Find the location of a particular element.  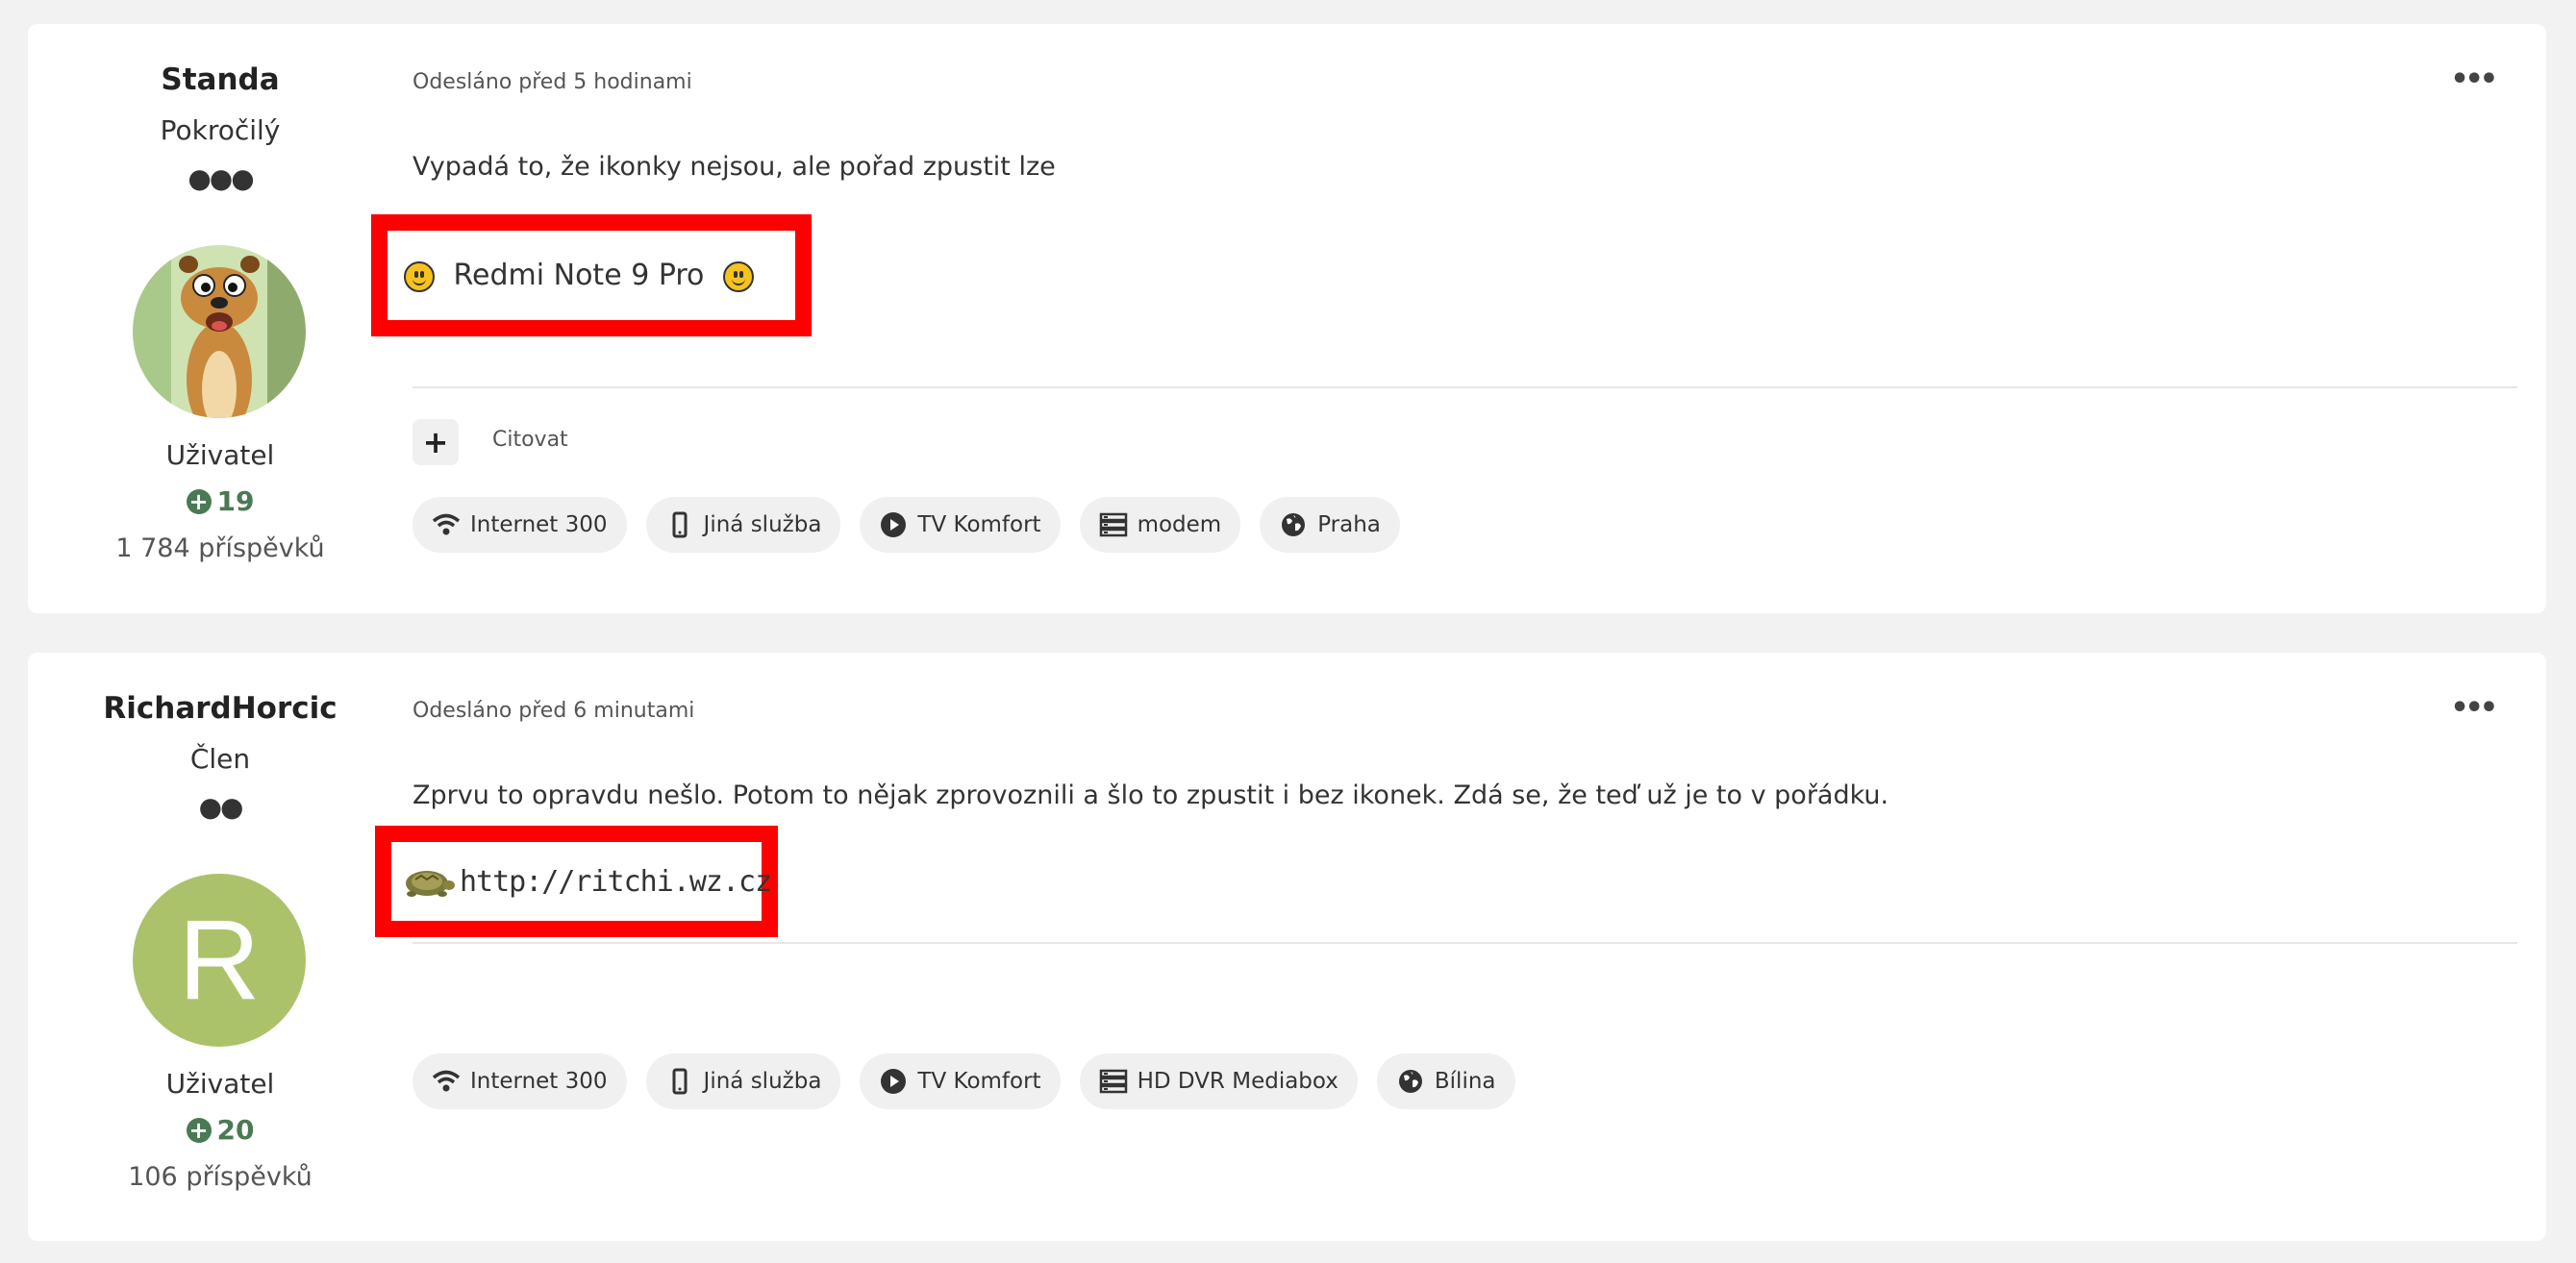

service-chip: HD DVR Mediabox is located at coordinates (1218, 1081).